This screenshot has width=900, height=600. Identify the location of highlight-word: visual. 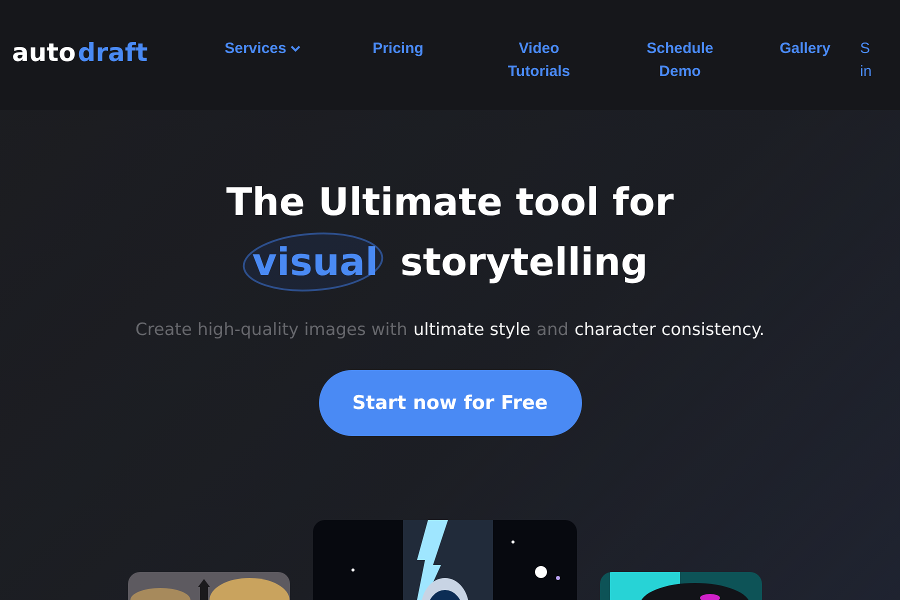
(315, 262).